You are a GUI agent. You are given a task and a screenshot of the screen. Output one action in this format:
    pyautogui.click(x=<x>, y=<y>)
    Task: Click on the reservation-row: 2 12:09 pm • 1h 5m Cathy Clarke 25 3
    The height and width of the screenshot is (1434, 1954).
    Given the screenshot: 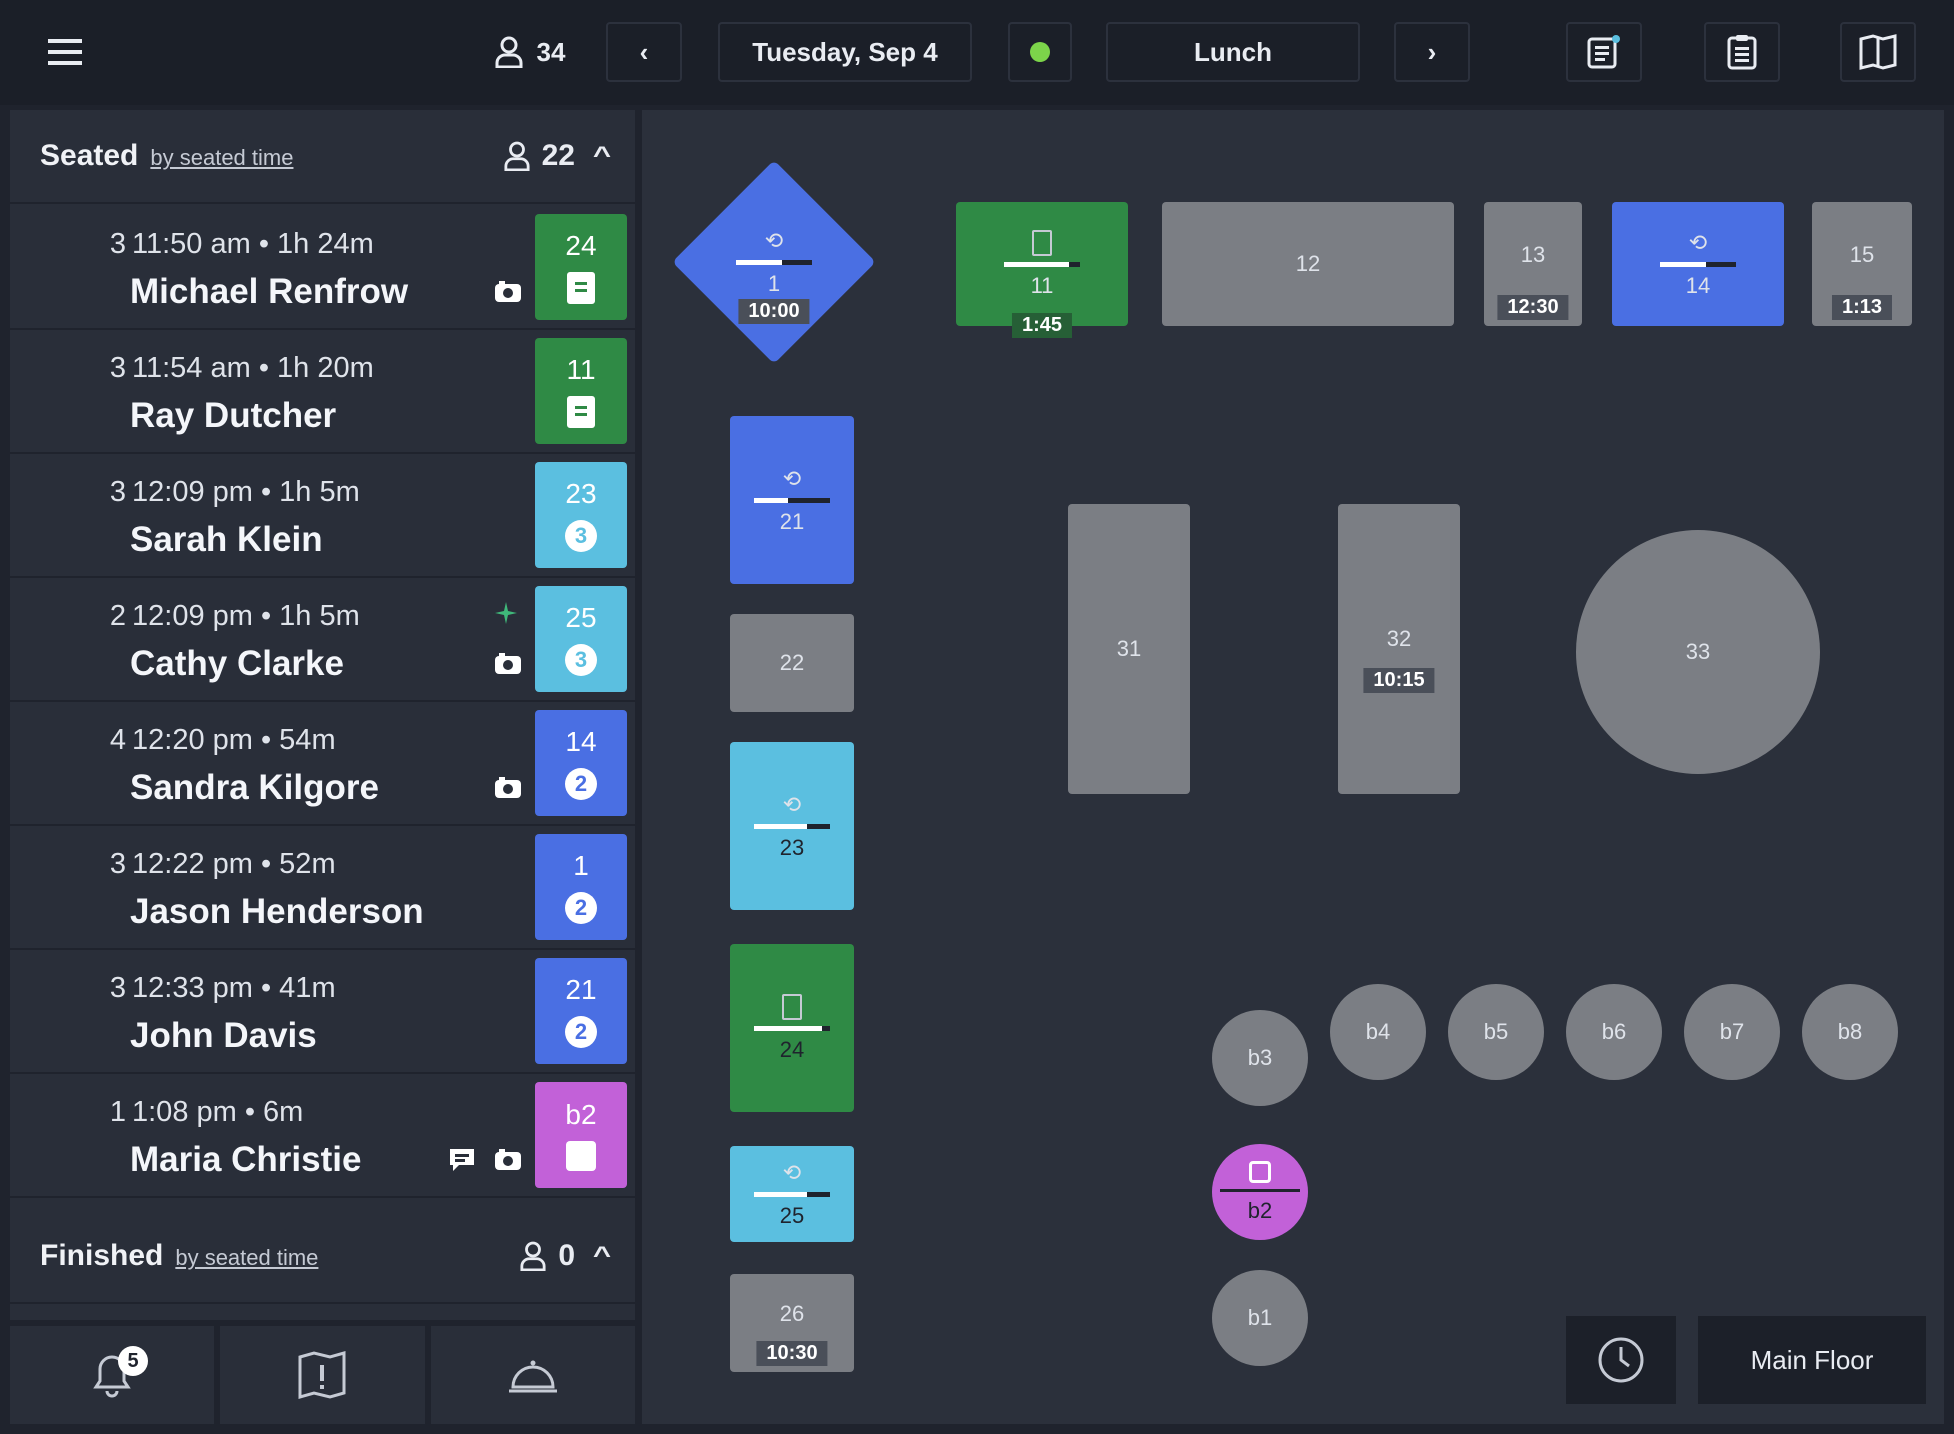 What is the action you would take?
    pyautogui.click(x=322, y=640)
    